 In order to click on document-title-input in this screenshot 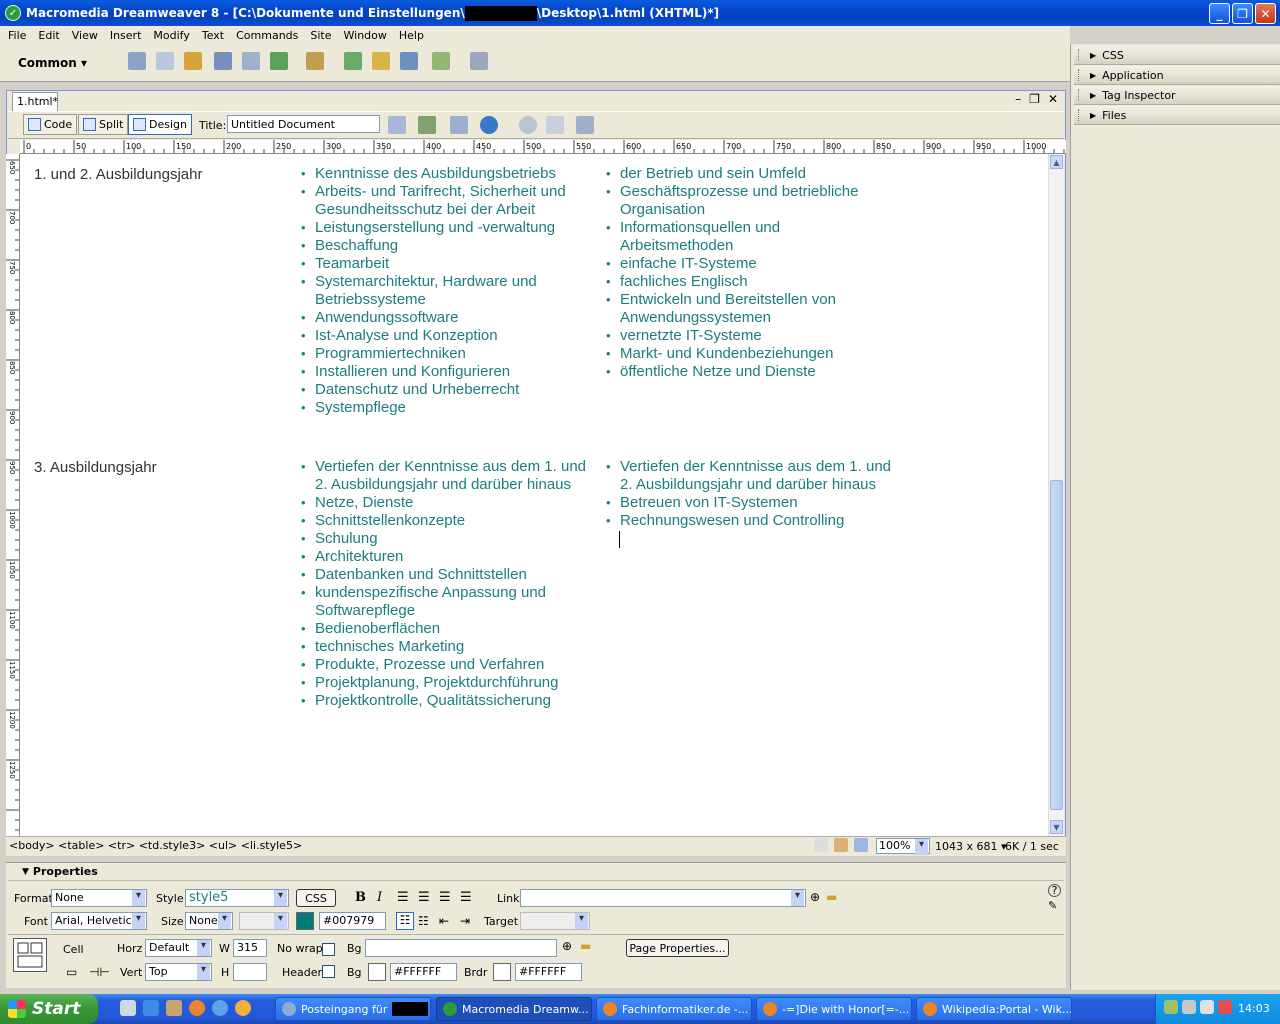, I will do `click(303, 124)`.